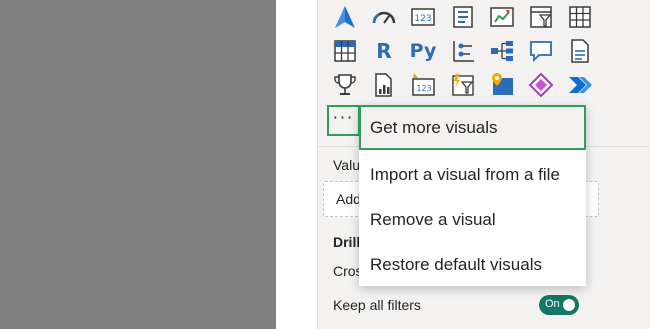  Describe the element at coordinates (463, 85) in the screenshot. I see `filter-spark-icon` at that location.